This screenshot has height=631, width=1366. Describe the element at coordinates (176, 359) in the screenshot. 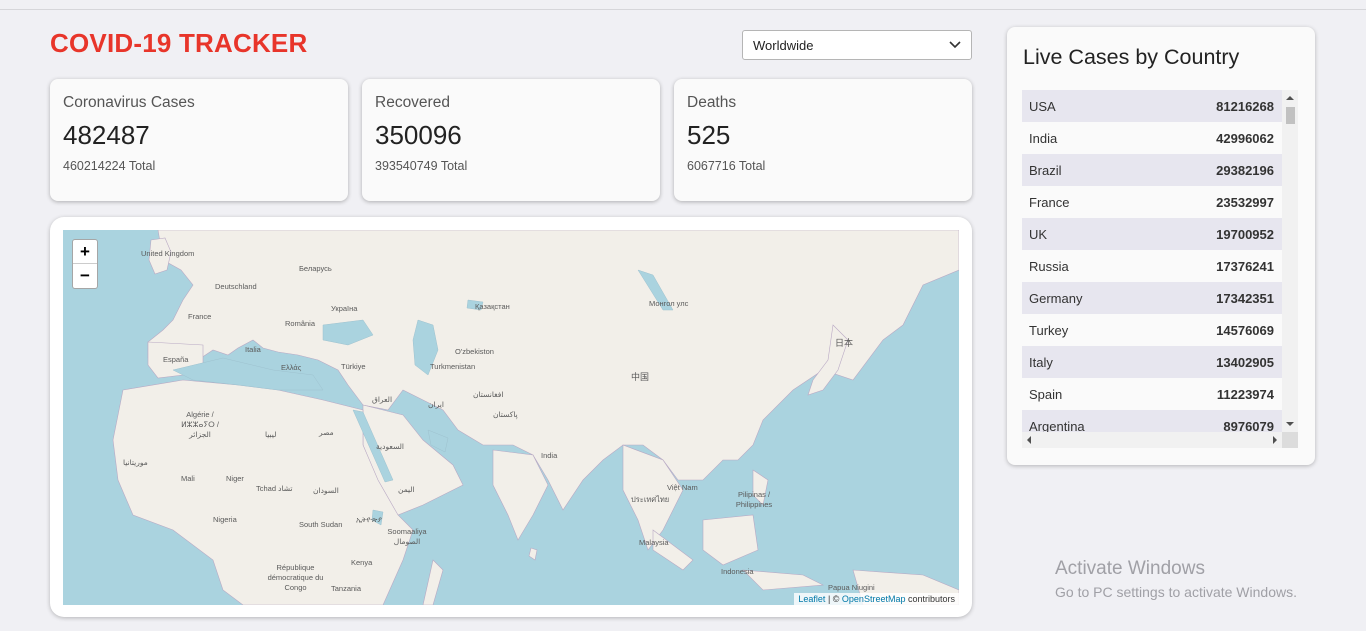

I see `map-label: España` at that location.